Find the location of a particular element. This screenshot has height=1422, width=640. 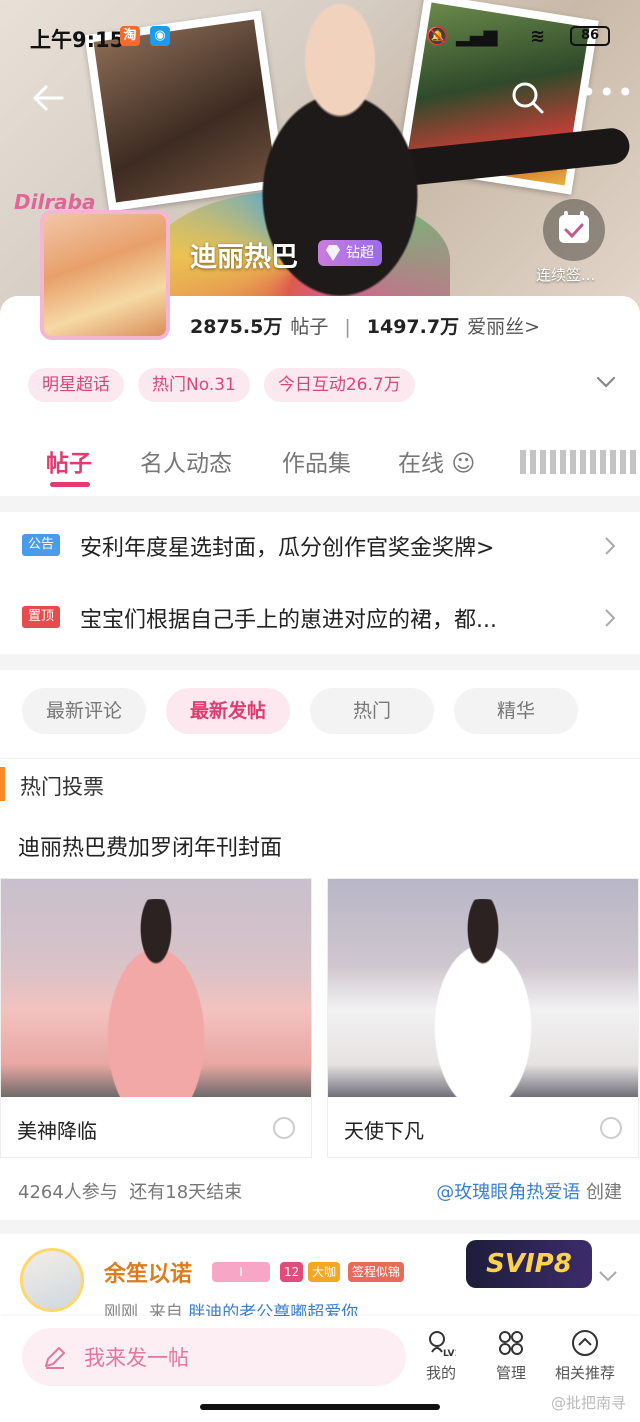

page-title: 迪丽热巴 is located at coordinates (244, 257).